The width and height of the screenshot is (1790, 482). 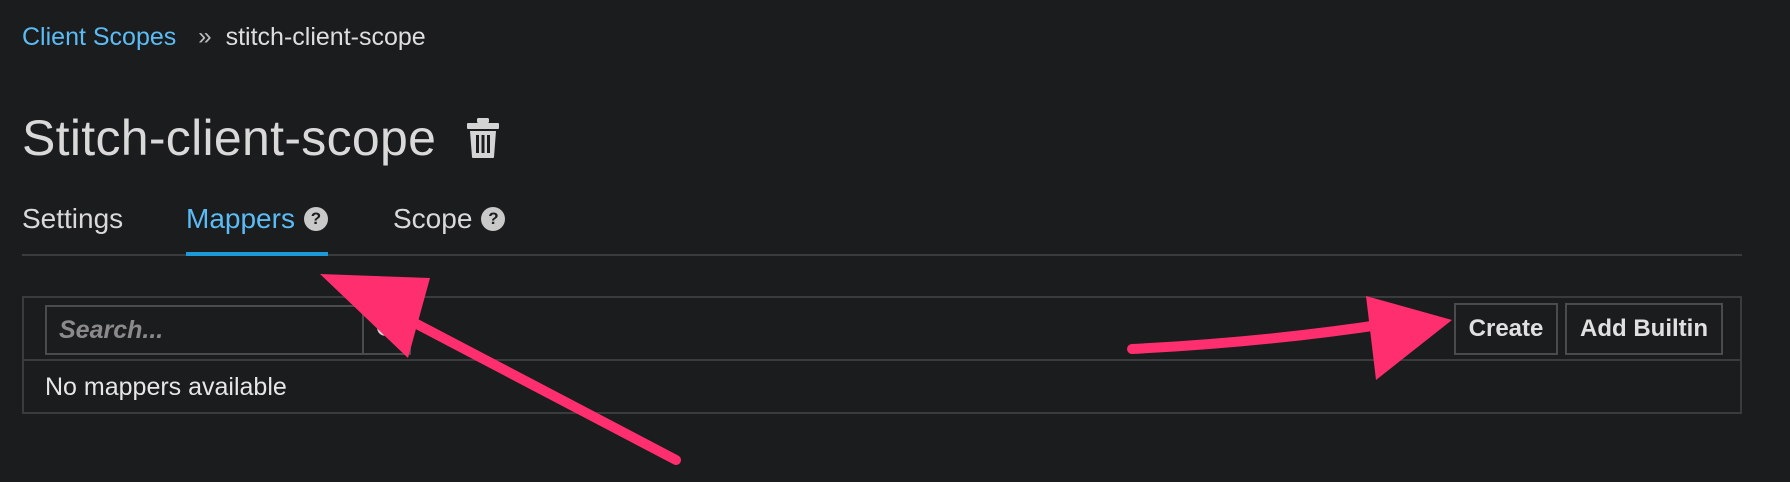 What do you see at coordinates (166, 387) in the screenshot?
I see `empty-message: No mappers available` at bounding box center [166, 387].